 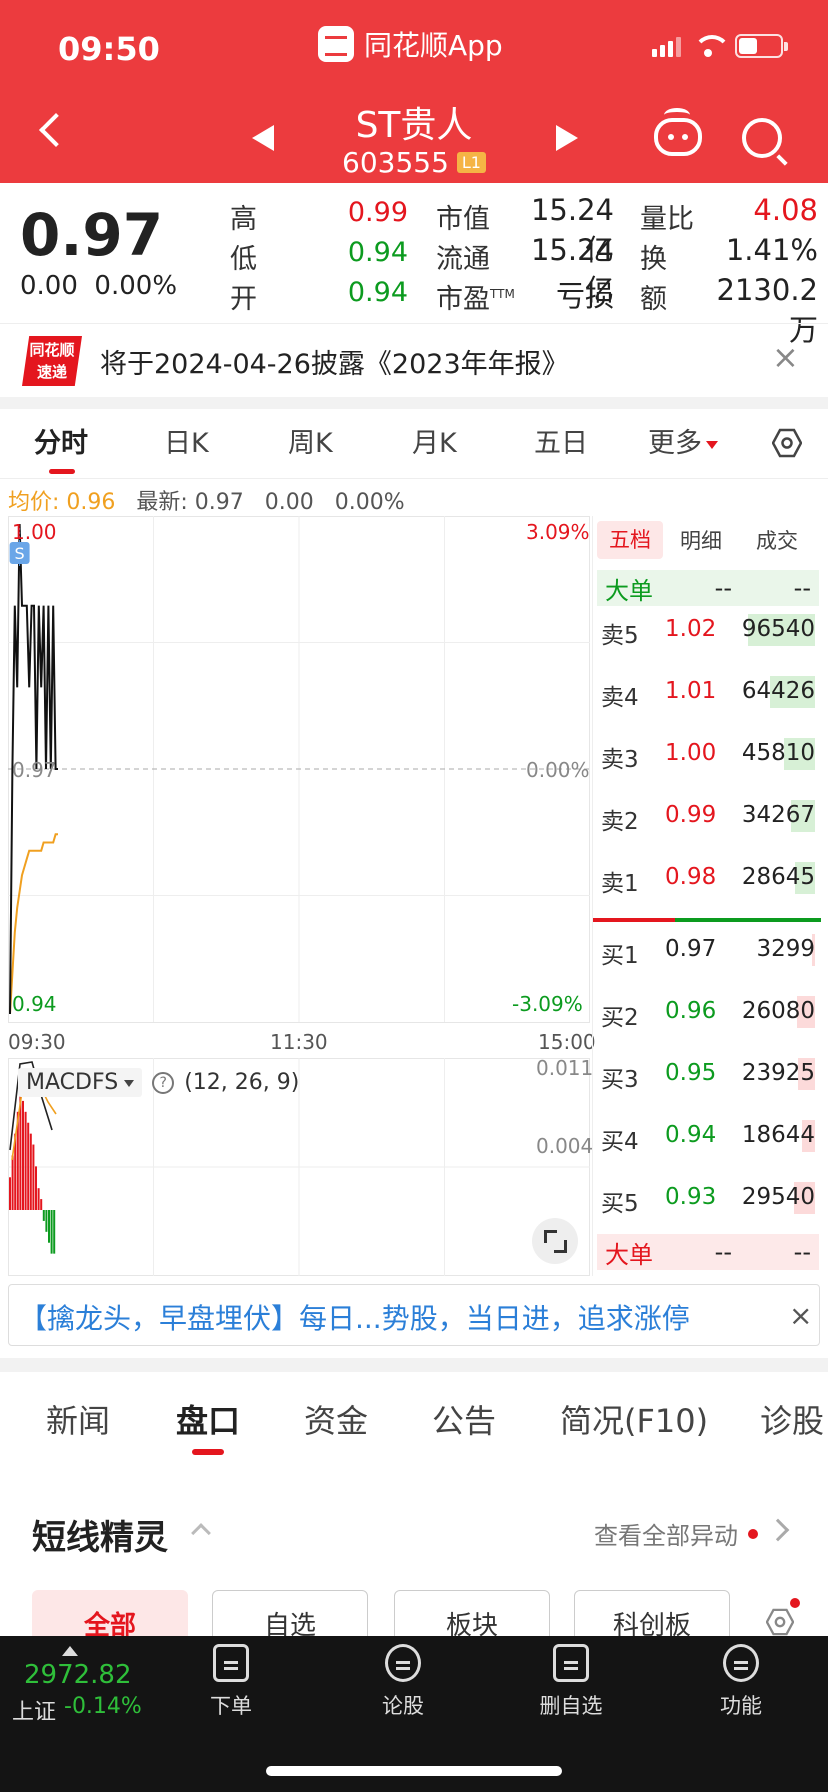 I want to click on expand-up-icon, so click(x=70, y=1651).